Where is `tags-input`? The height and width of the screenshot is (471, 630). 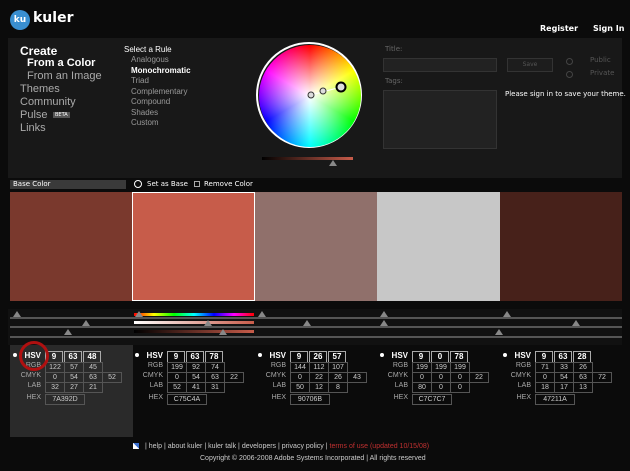 tags-input is located at coordinates (440, 119).